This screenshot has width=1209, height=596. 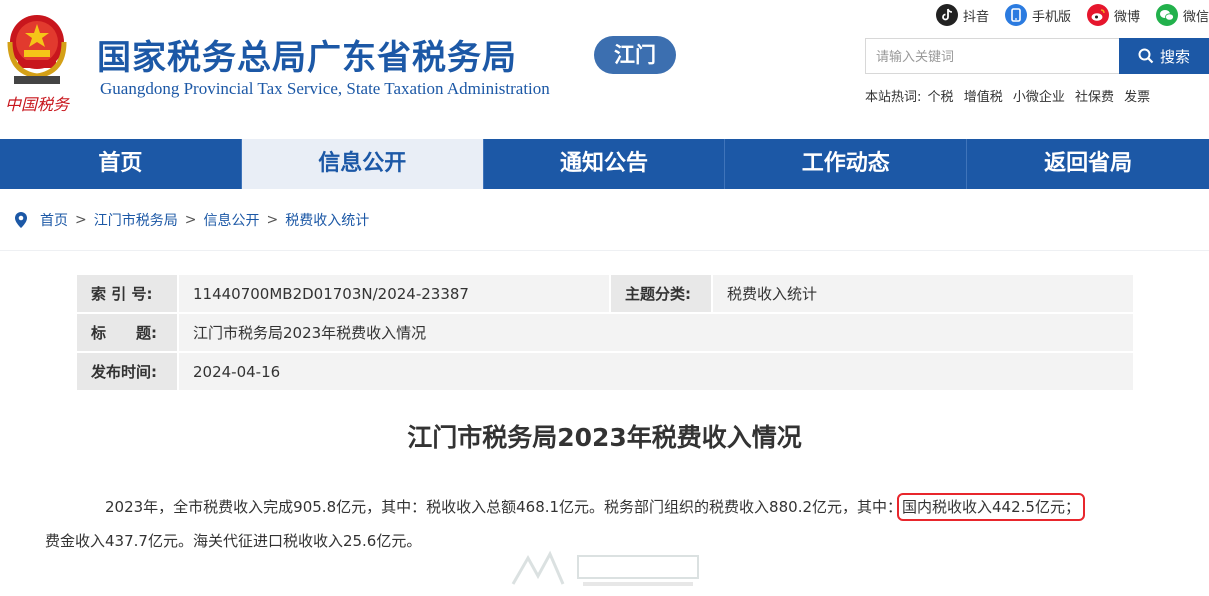 I want to click on index-label: 索 引 号:, so click(x=127, y=293).